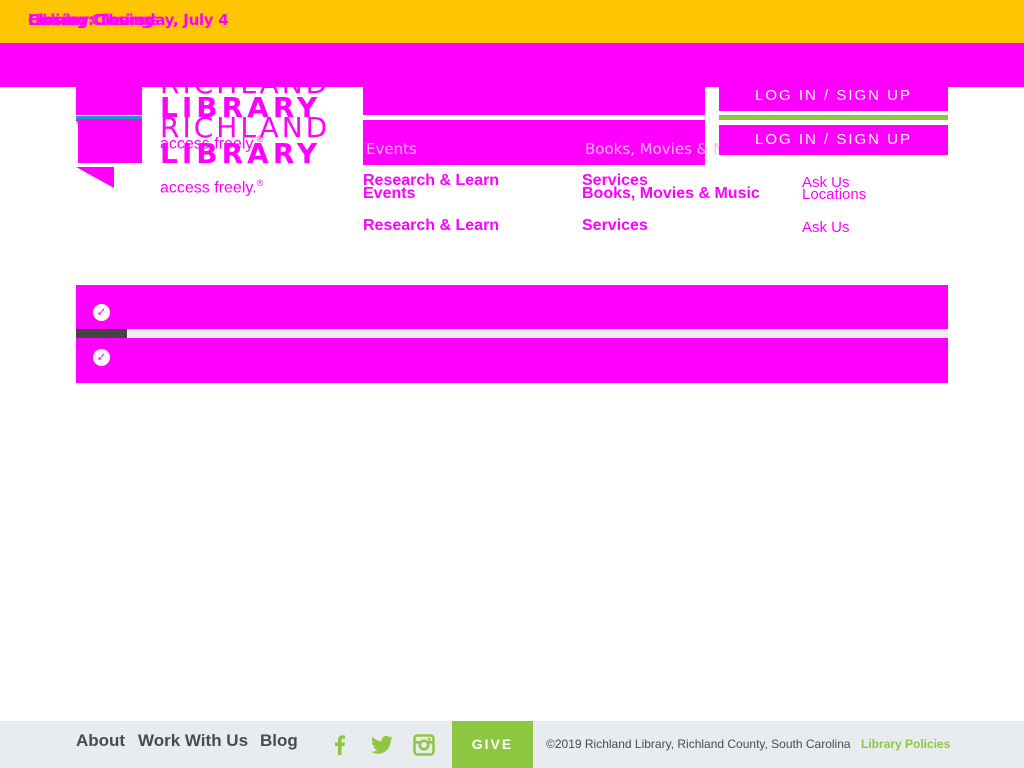  Describe the element at coordinates (391, 149) in the screenshot. I see `nav-ghost-events: Events` at that location.